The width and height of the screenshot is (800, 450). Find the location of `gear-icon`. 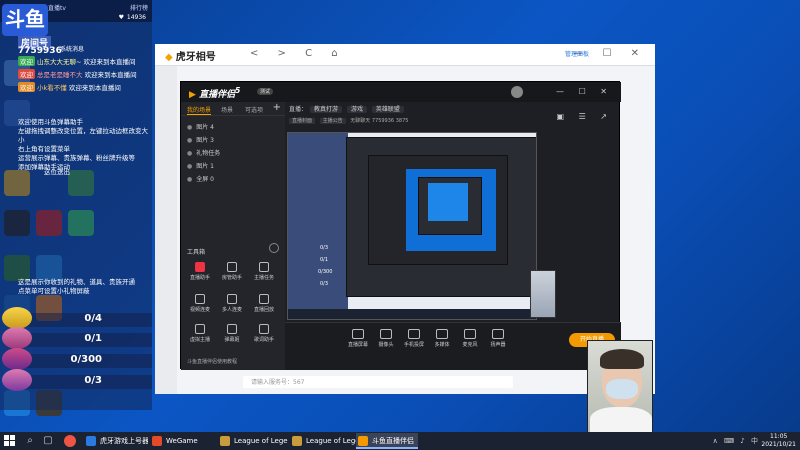

gear-icon is located at coordinates (274, 248).